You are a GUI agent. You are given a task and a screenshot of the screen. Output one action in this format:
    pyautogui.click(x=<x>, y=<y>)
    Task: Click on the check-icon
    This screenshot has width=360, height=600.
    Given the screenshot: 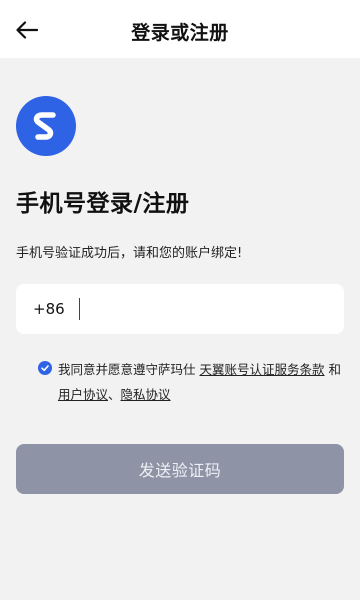 What is the action you would take?
    pyautogui.click(x=45, y=368)
    